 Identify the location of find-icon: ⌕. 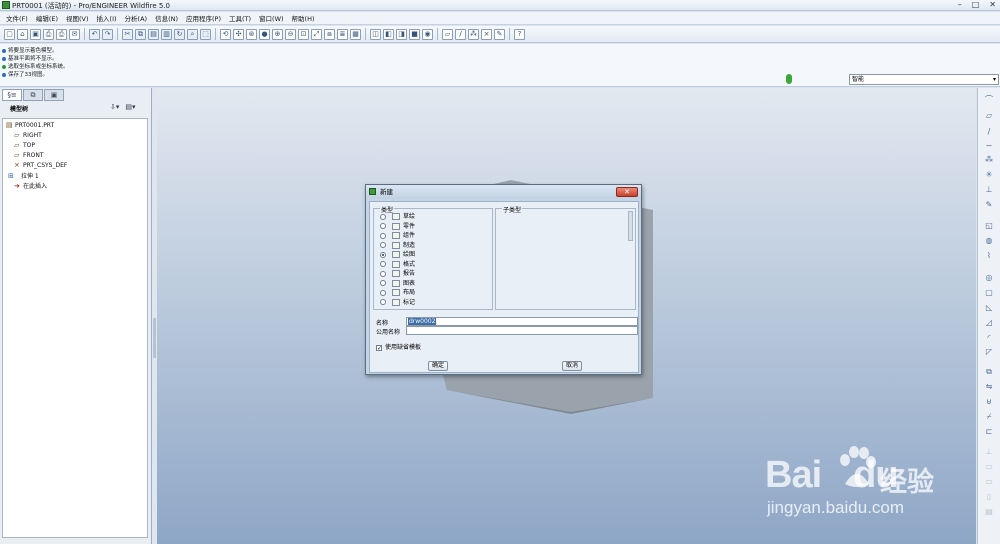
(192, 34).